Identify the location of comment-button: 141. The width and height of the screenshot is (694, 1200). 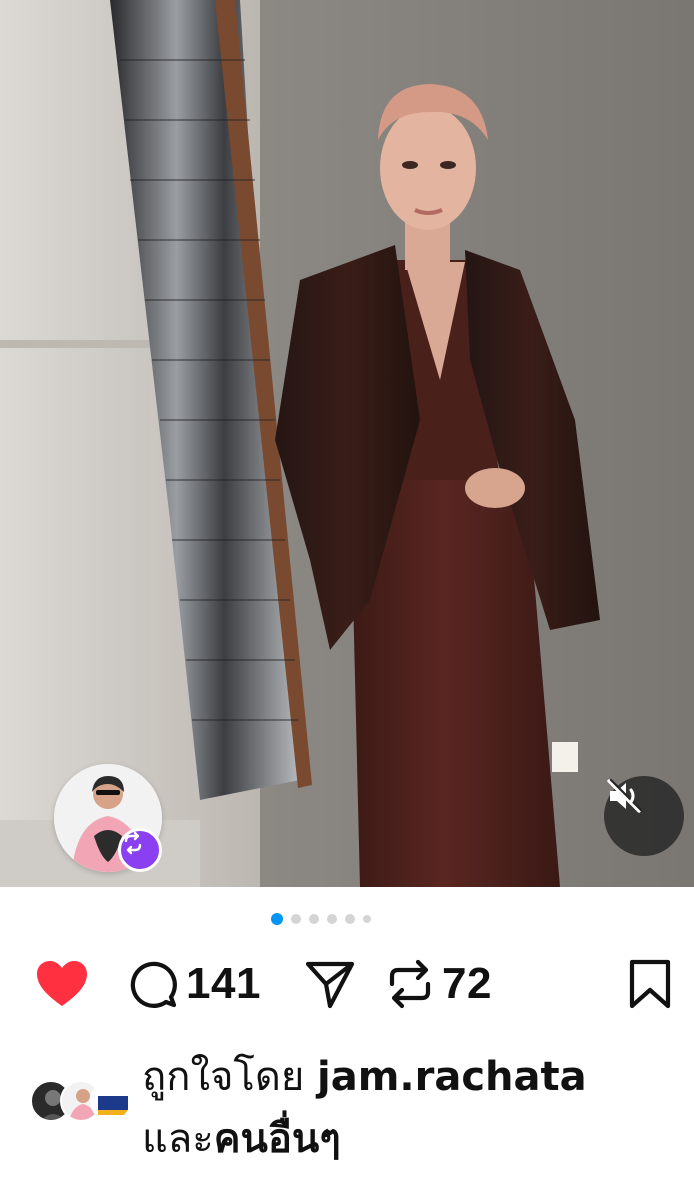
(193, 984).